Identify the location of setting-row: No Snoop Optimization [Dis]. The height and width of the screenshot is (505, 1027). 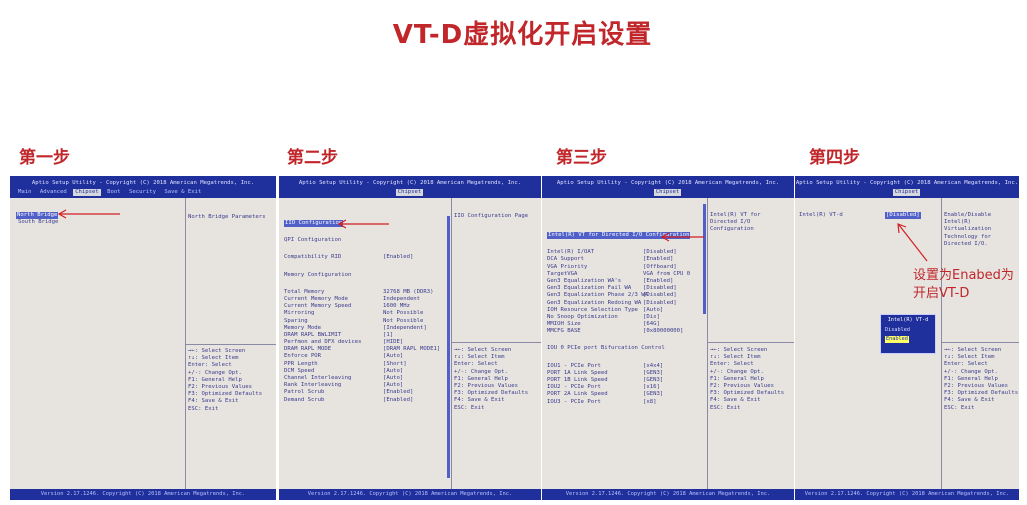
(626, 317).